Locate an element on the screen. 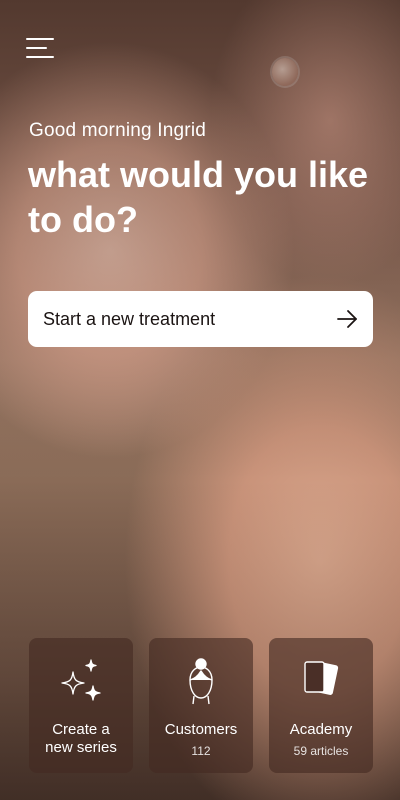  menu-button is located at coordinates (41, 49).